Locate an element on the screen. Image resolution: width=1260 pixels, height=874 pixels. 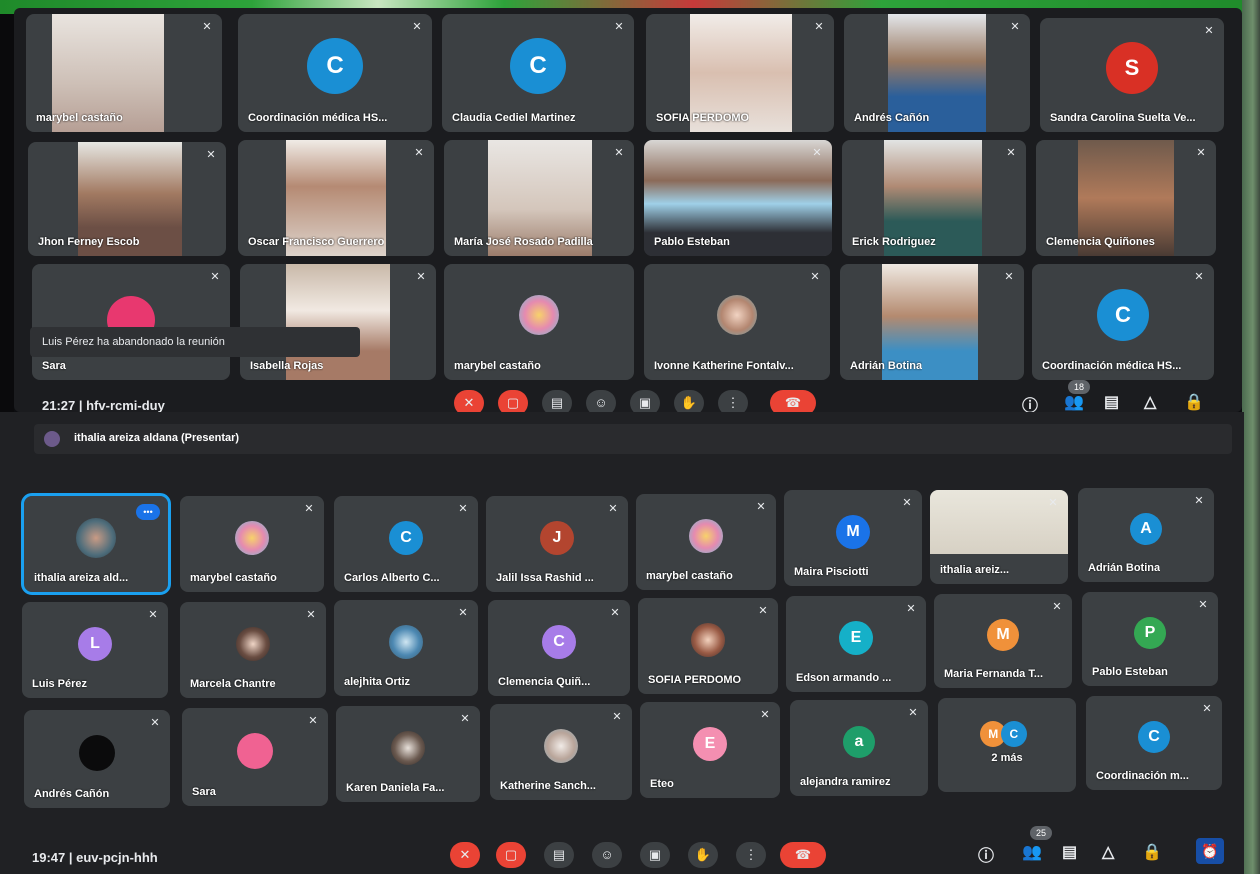
participant-name: Andrés Cañón is located at coordinates (72, 794).